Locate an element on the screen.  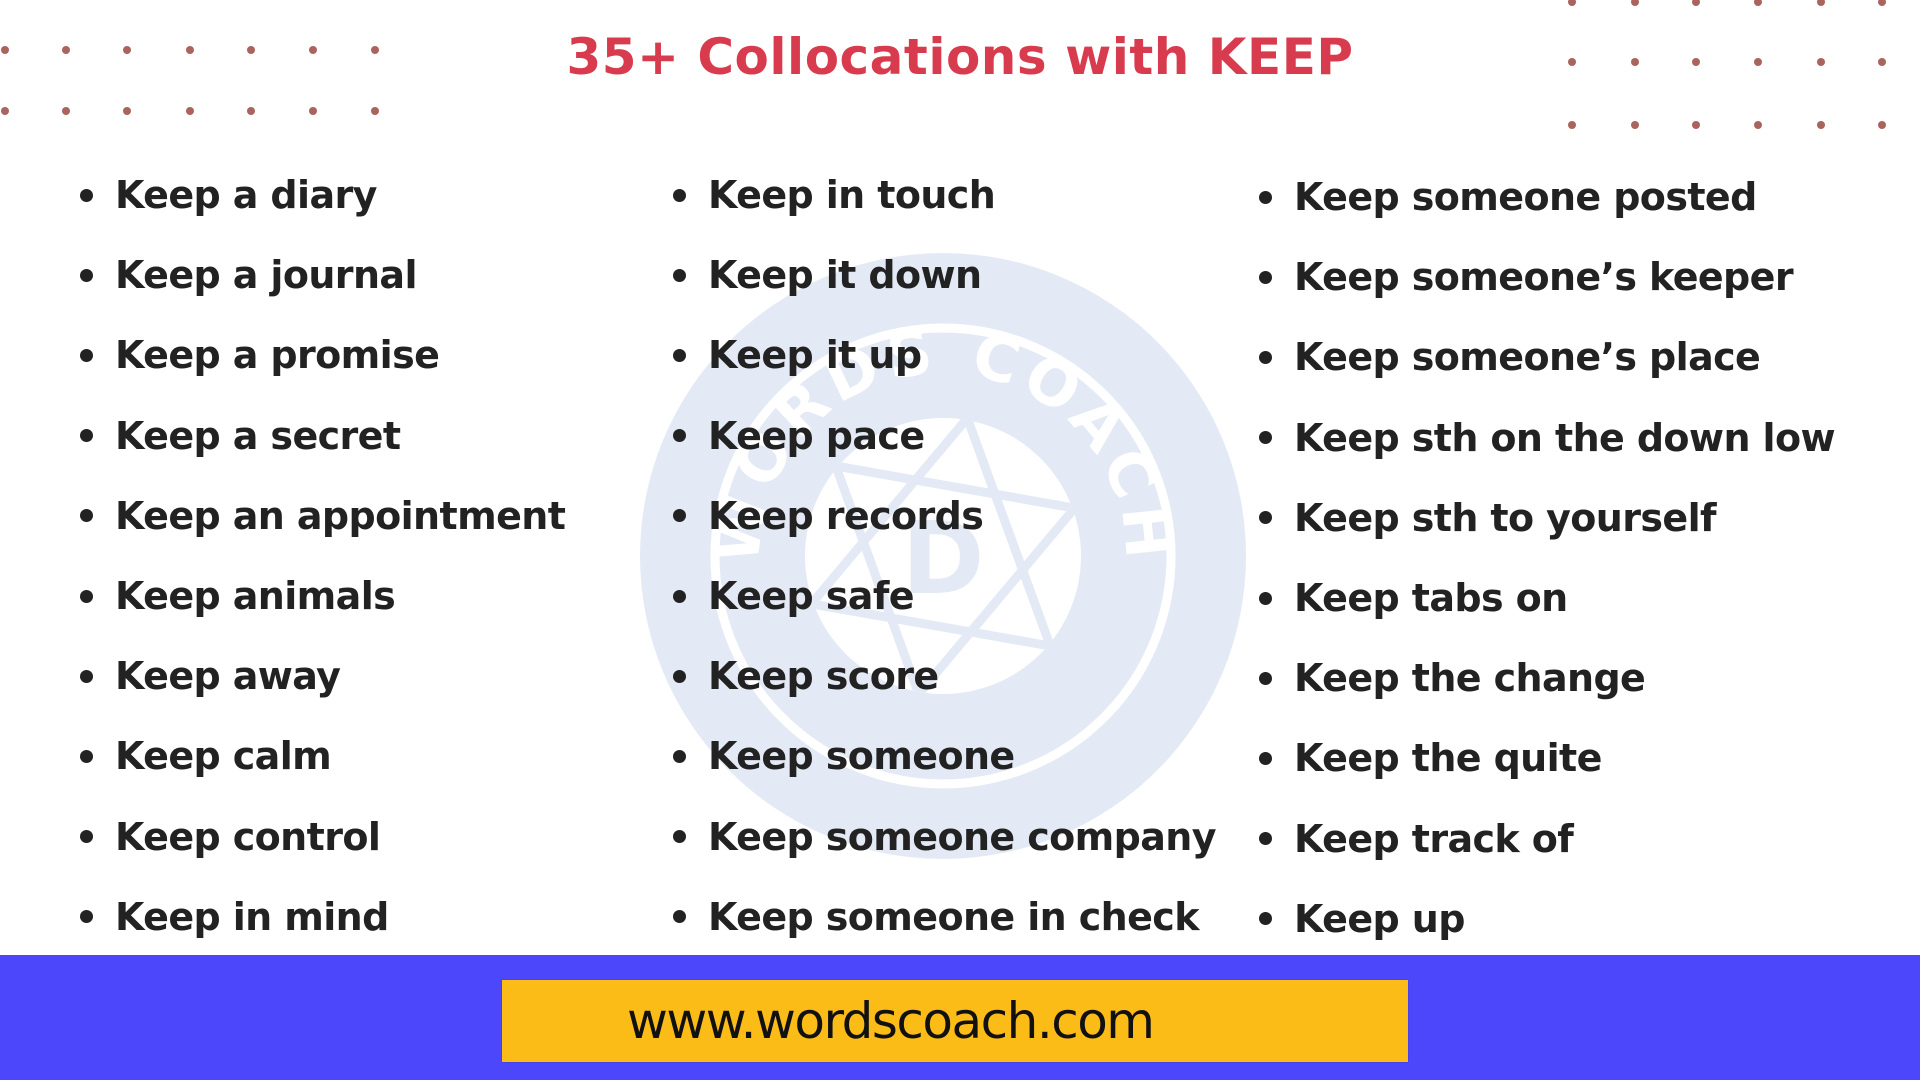
list-item: Keep someone is located at coordinates (844, 756).